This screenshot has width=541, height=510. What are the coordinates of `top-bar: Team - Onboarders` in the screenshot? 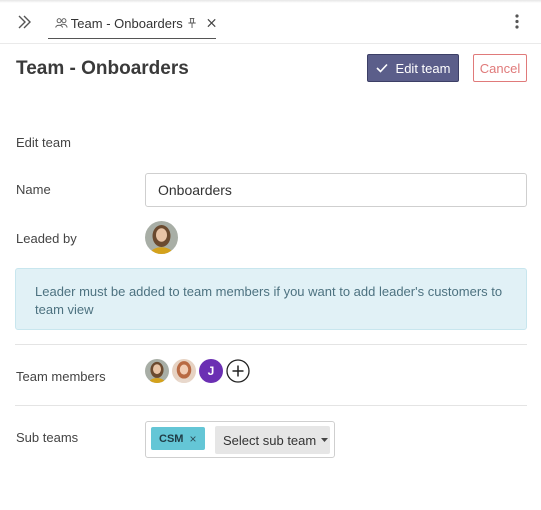 It's located at (270, 22).